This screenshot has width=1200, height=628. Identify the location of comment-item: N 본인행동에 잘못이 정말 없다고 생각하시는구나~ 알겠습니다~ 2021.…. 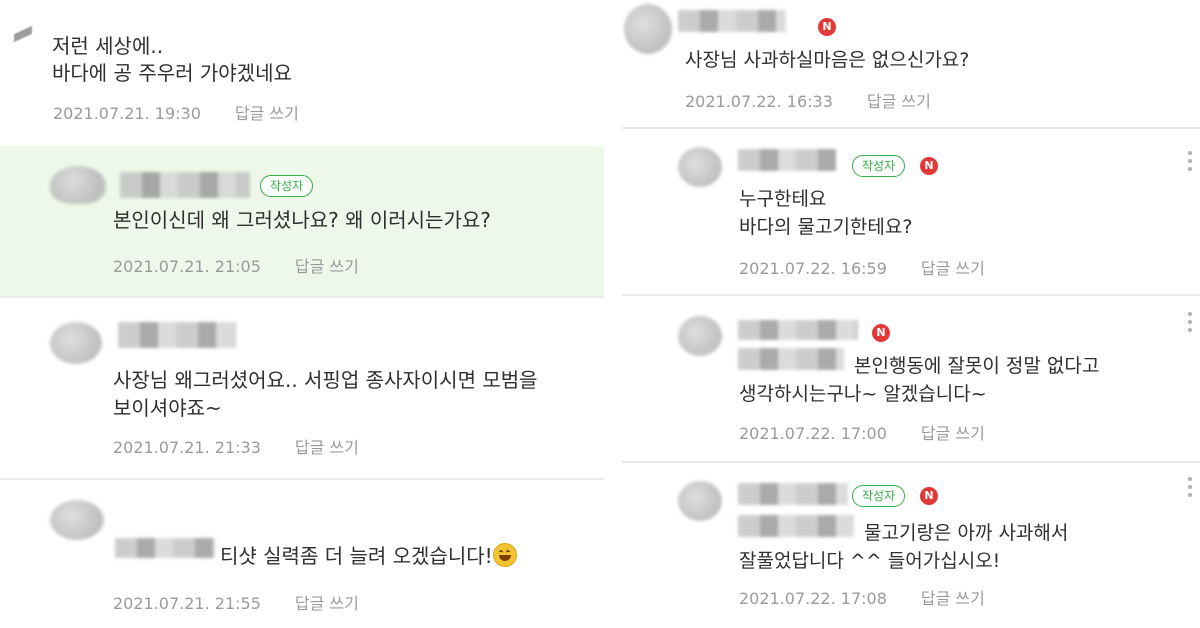
(911, 378).